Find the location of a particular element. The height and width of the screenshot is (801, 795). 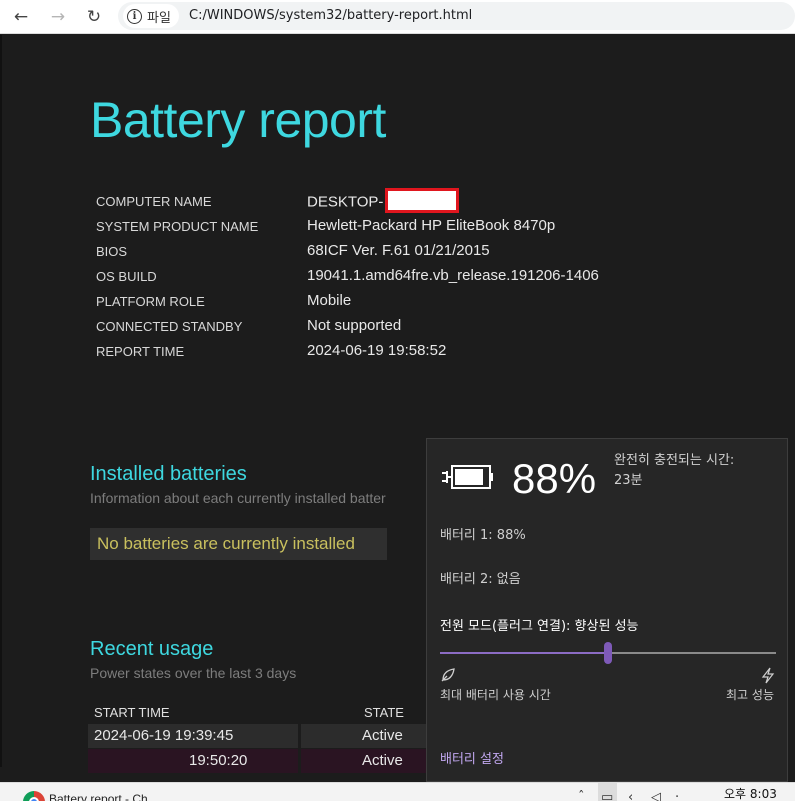

installed-batteries-heading: Installed batteries is located at coordinates (168, 474).